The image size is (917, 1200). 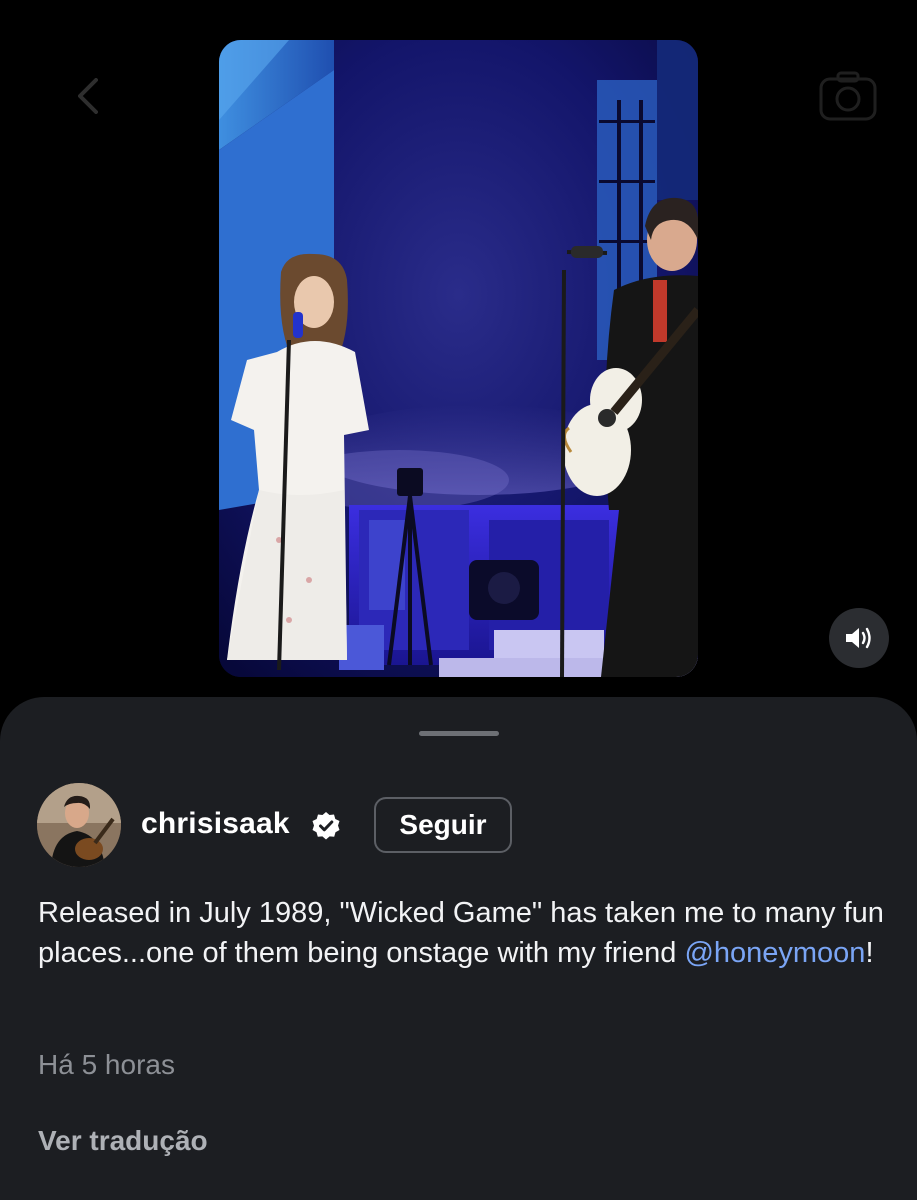 I want to click on post-timestamp: Há 5 horas, so click(x=106, y=1064).